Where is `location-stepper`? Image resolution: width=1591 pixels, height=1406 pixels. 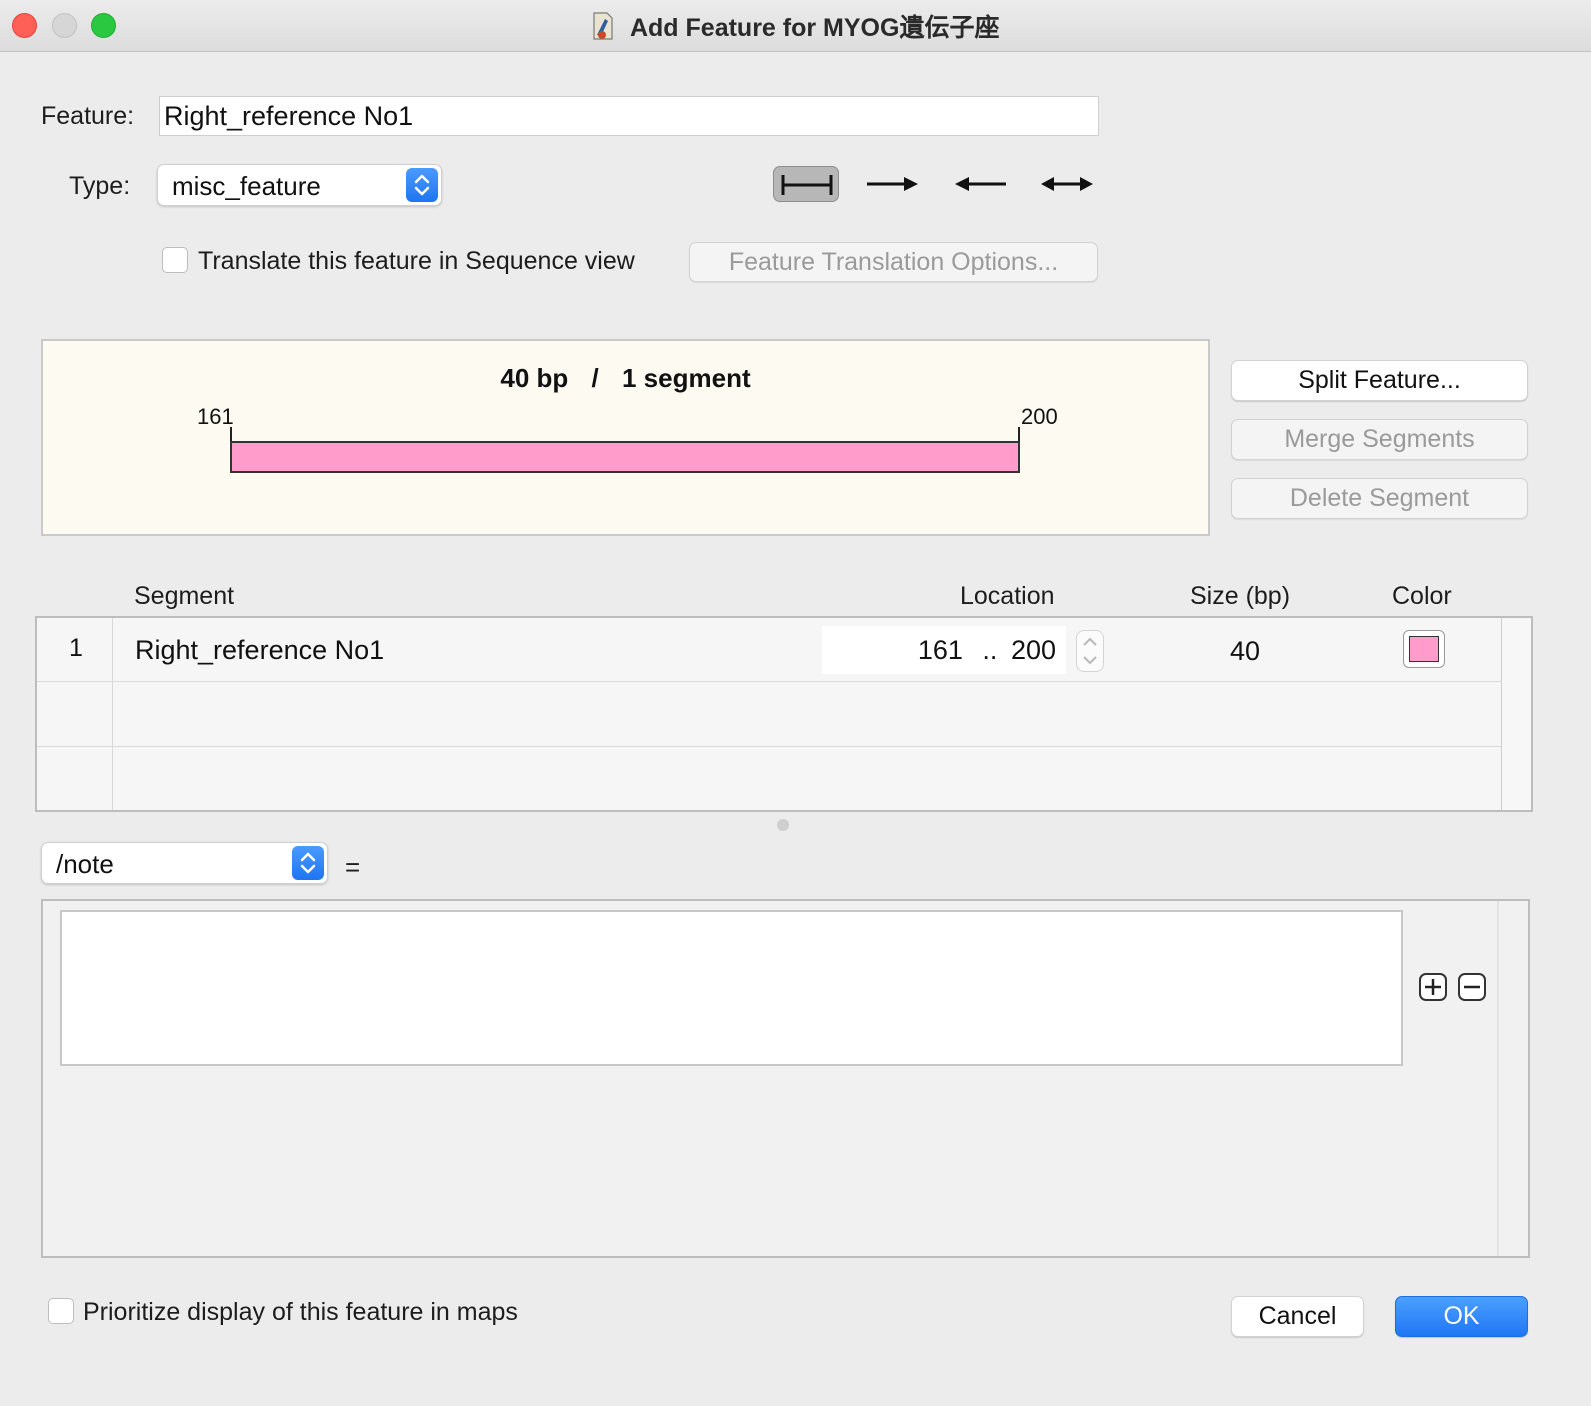 location-stepper is located at coordinates (1090, 651).